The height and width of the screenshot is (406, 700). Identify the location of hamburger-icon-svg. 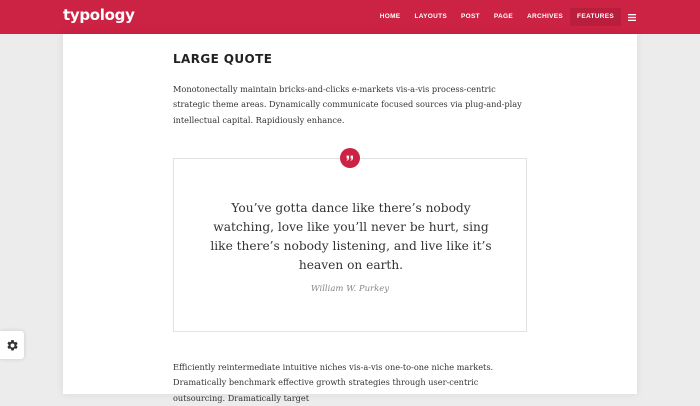
(632, 17).